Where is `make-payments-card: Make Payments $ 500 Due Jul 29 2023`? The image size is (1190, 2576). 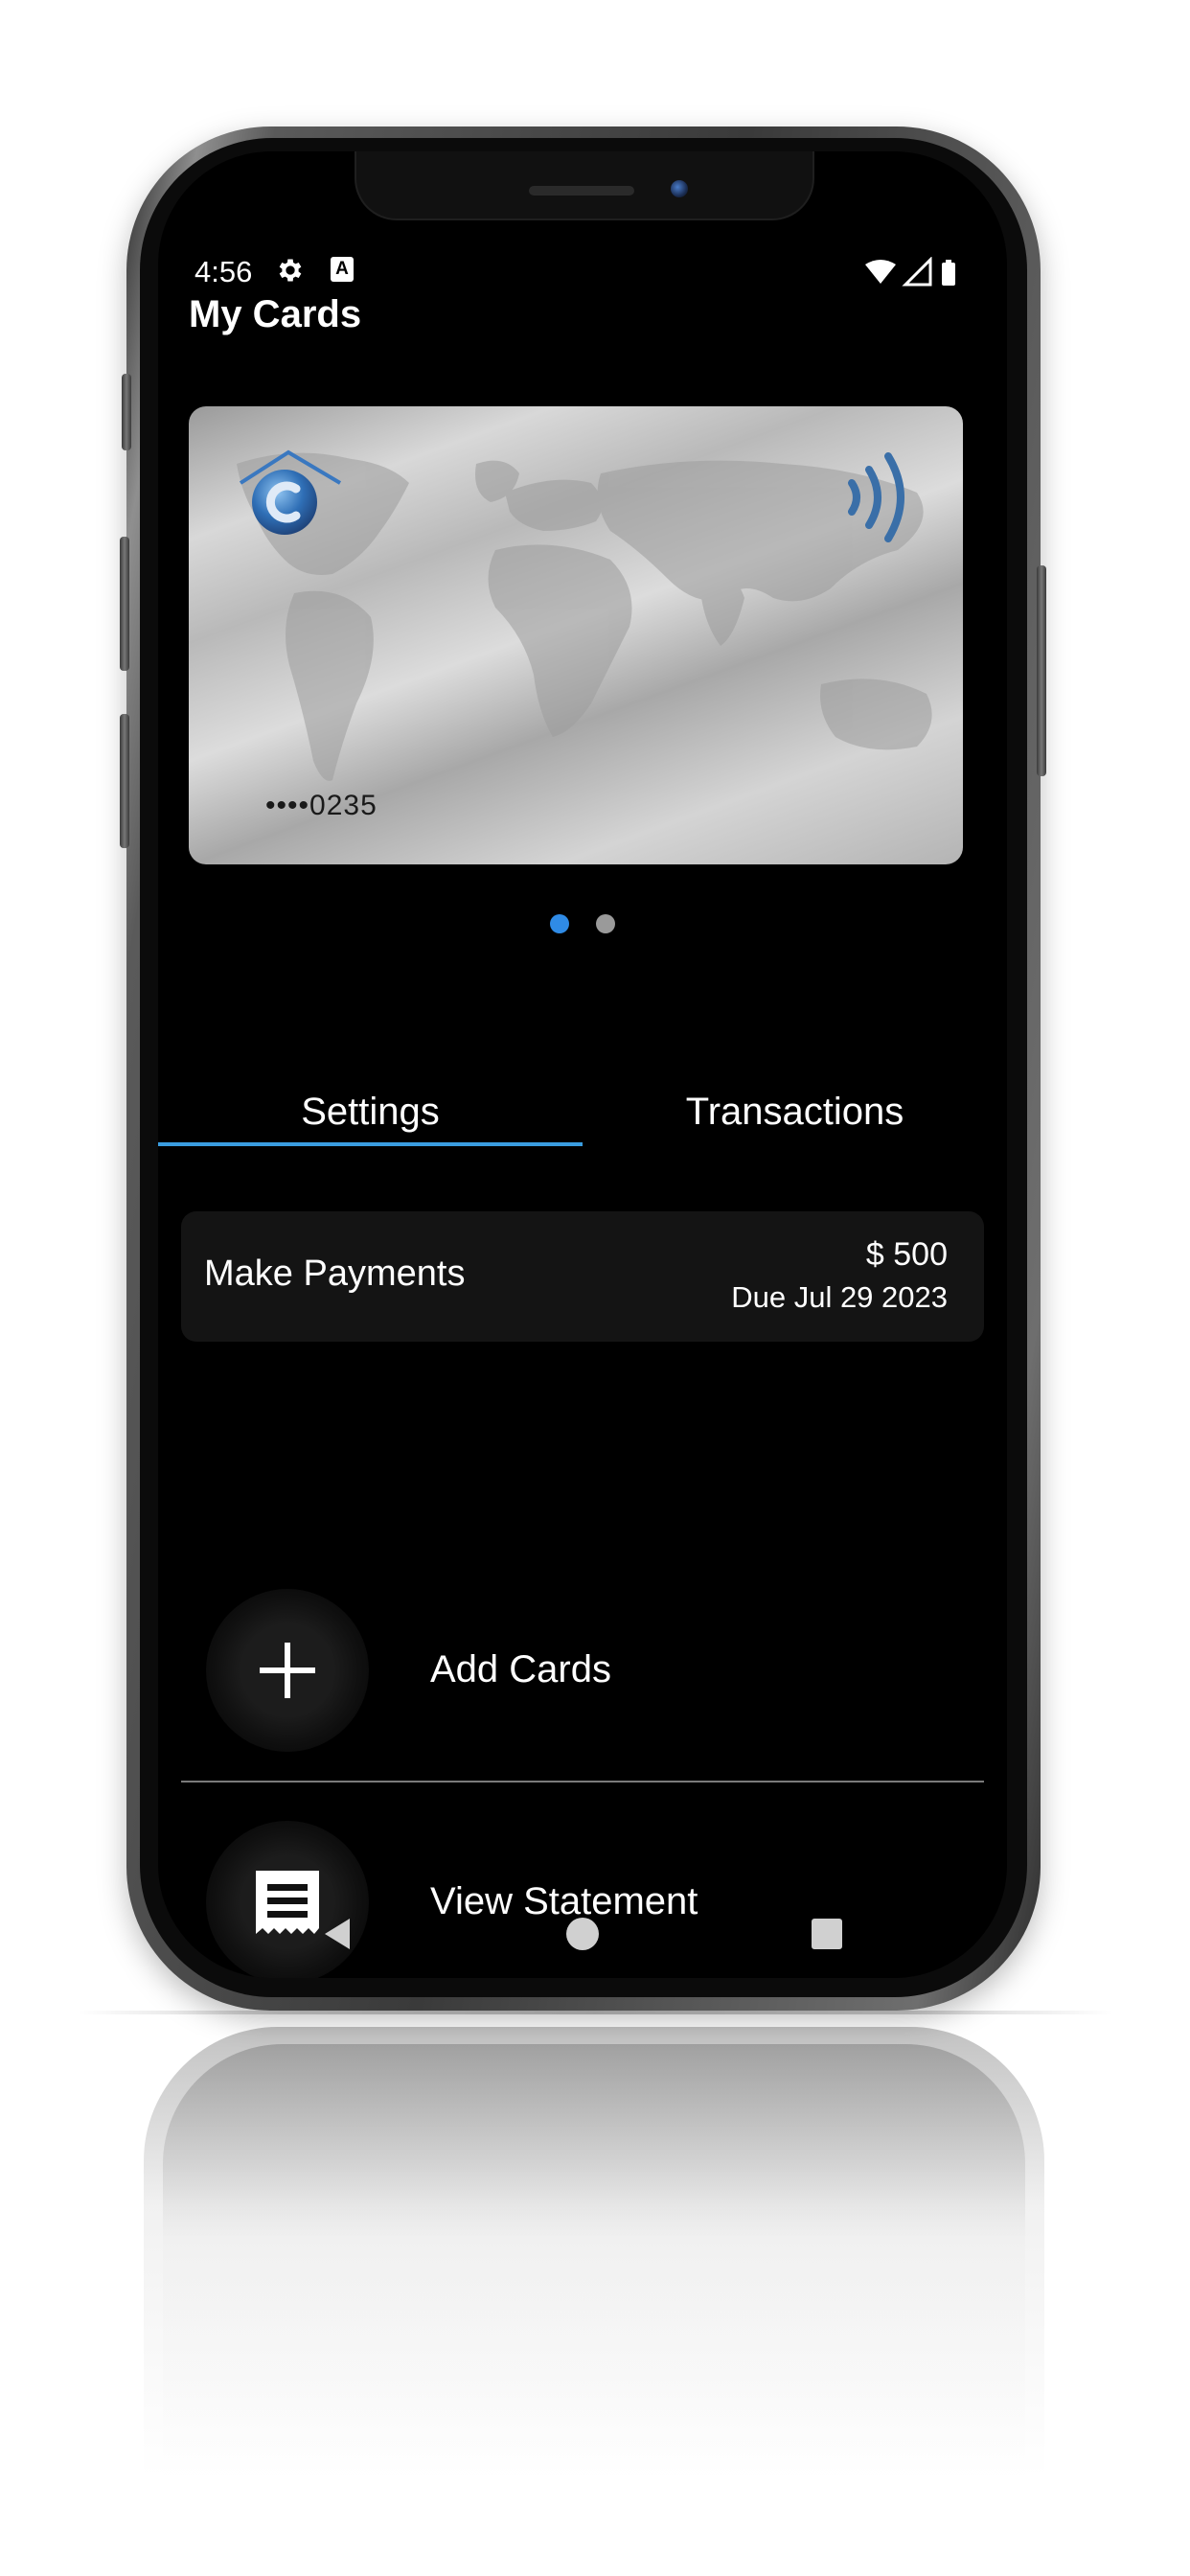
make-payments-card: Make Payments $ 500 Due Jul 29 2023 is located at coordinates (583, 1276).